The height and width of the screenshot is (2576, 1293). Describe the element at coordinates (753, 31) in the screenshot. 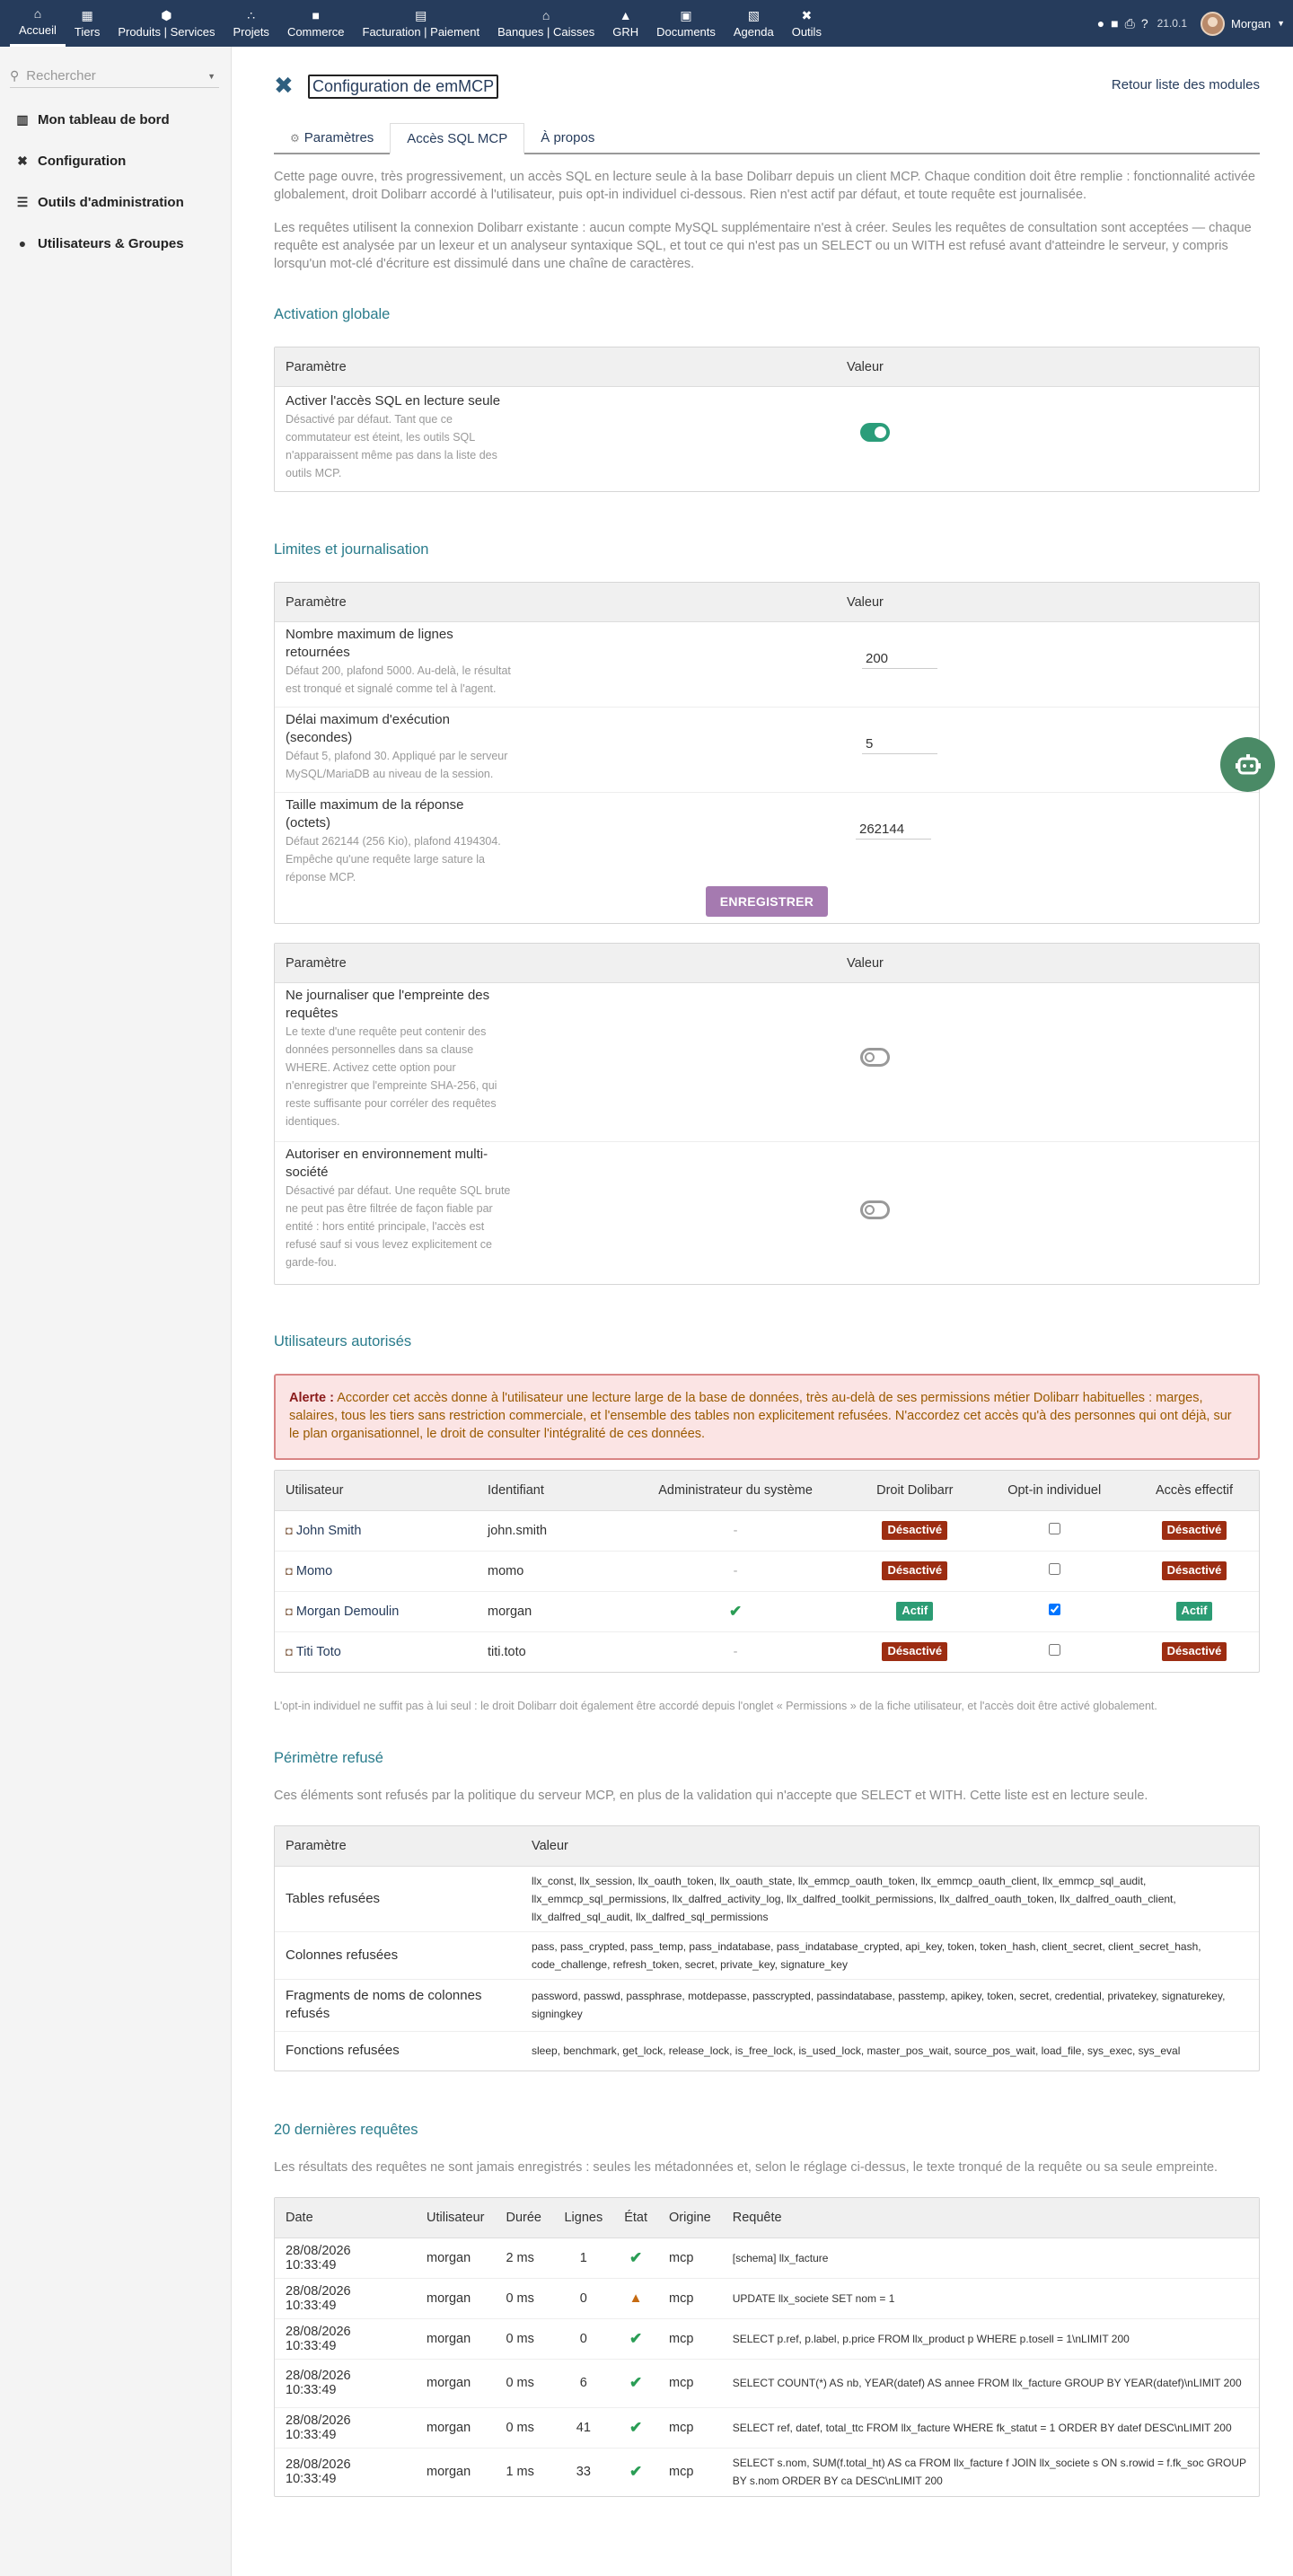

I see `top-nav-label: Agenda` at that location.